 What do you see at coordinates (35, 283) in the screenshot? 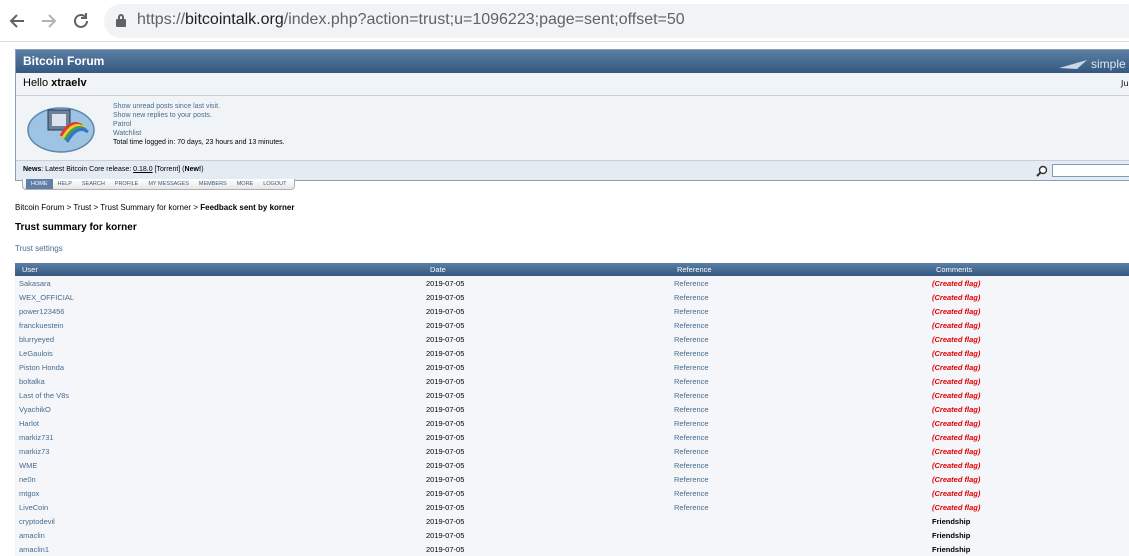
I see `user-link: Sakasara` at bounding box center [35, 283].